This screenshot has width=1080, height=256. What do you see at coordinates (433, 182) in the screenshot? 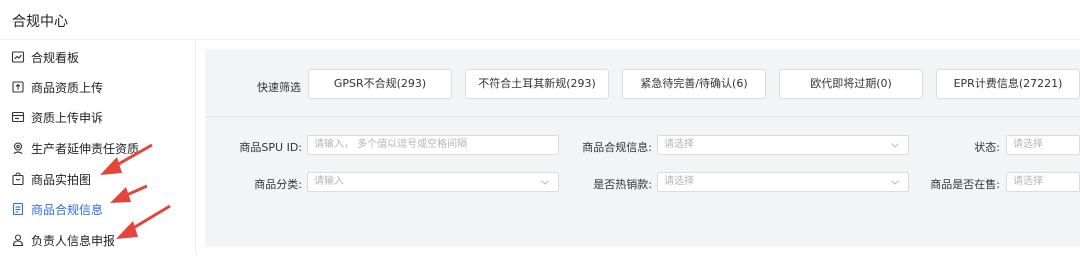
I see `category-select: 请输入` at bounding box center [433, 182].